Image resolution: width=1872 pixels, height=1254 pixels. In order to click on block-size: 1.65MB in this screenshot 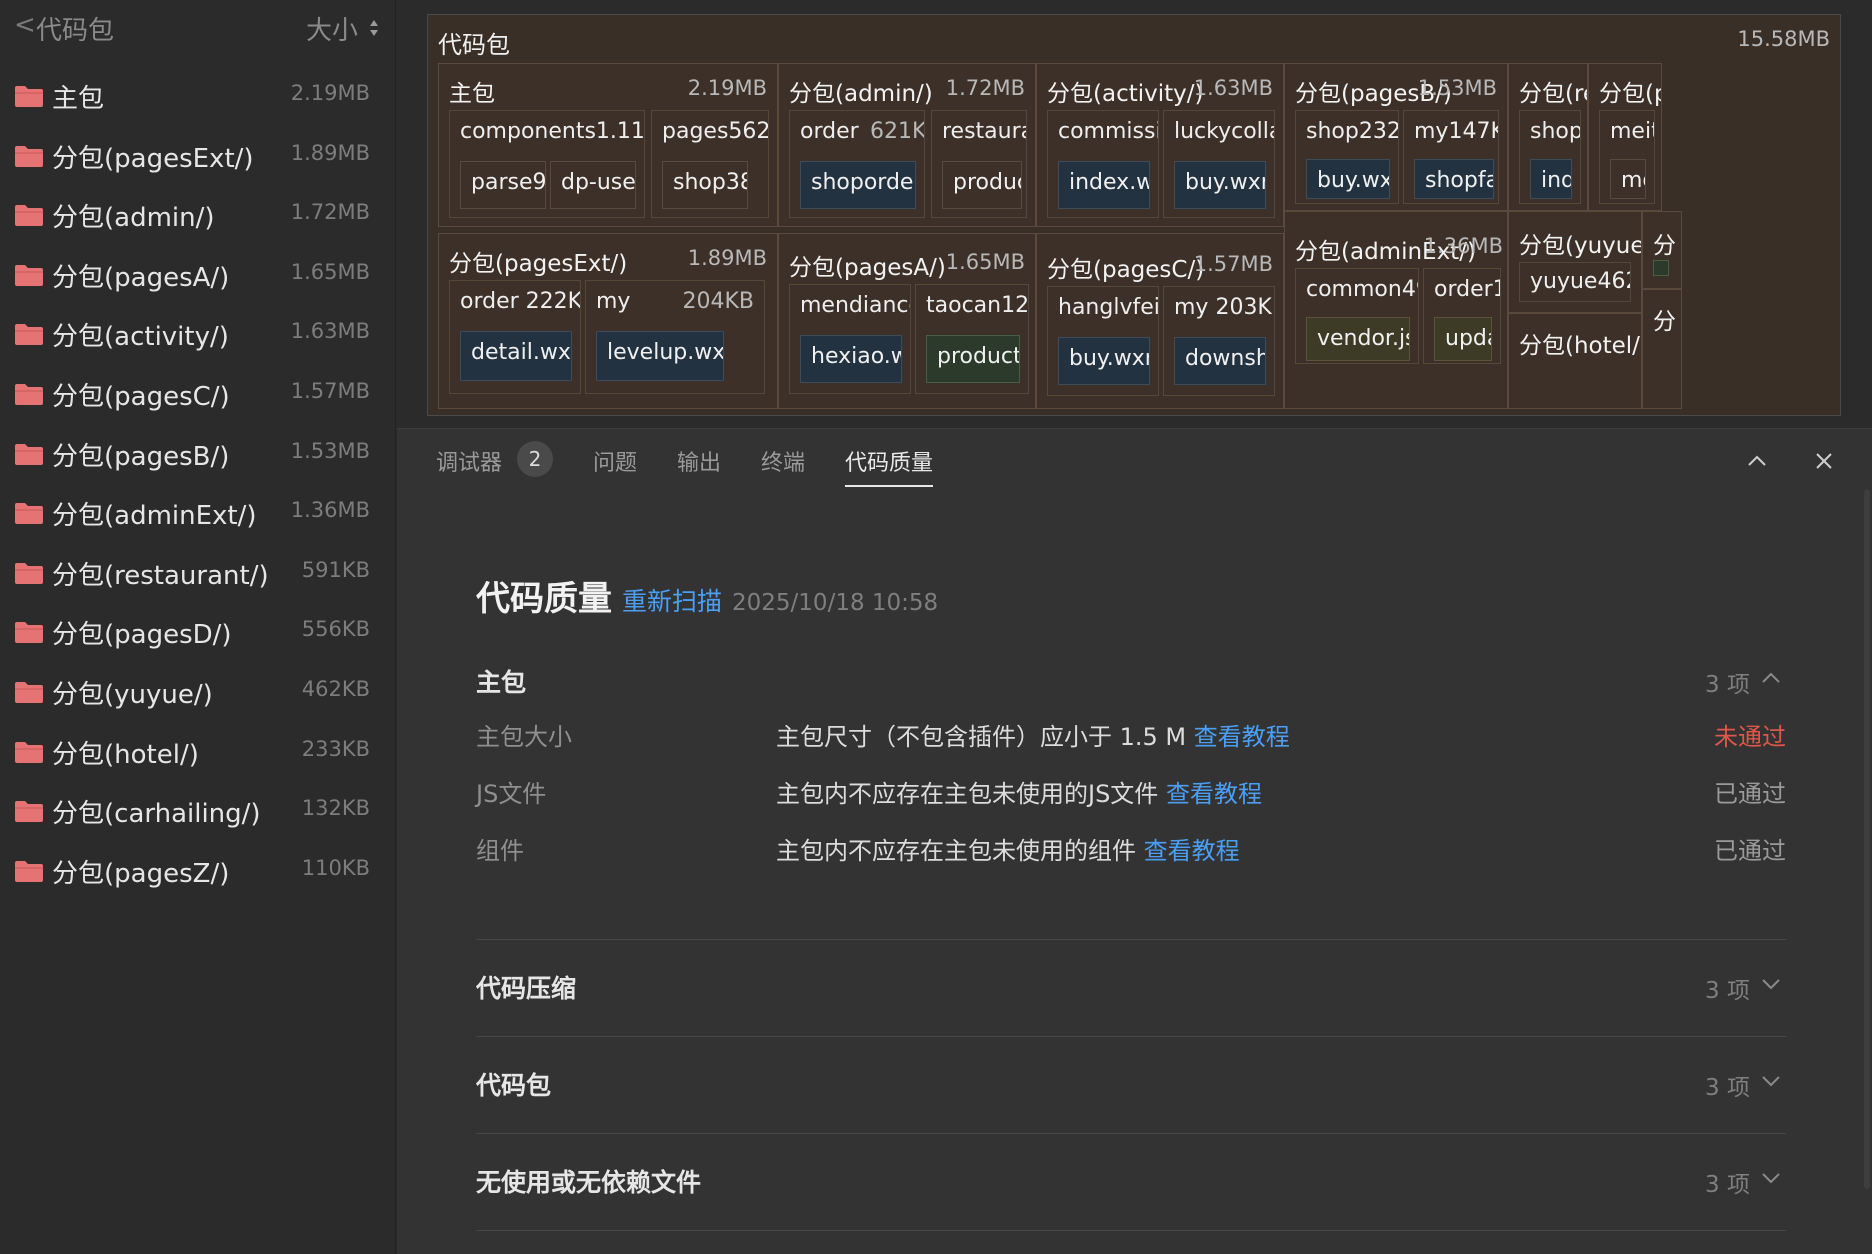, I will do `click(985, 262)`.